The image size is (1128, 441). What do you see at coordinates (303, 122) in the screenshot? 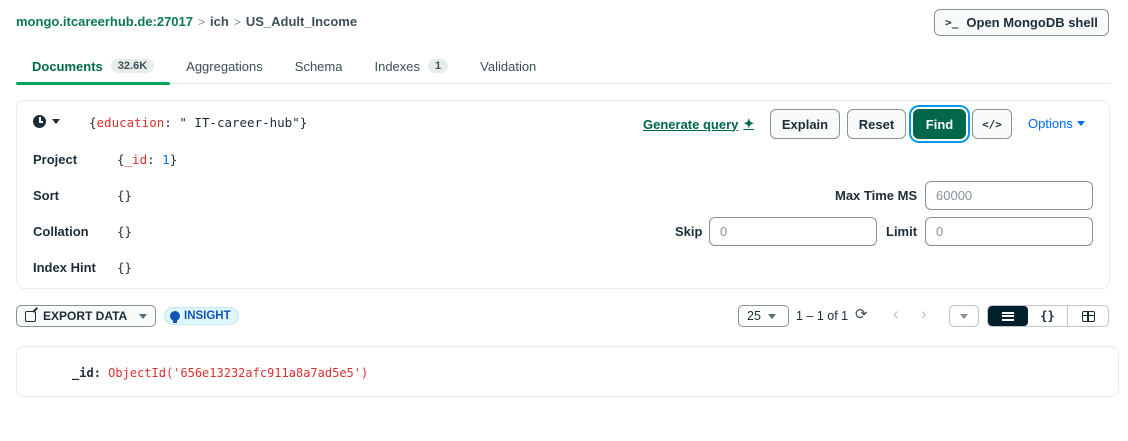
I see `filter-brace: }` at bounding box center [303, 122].